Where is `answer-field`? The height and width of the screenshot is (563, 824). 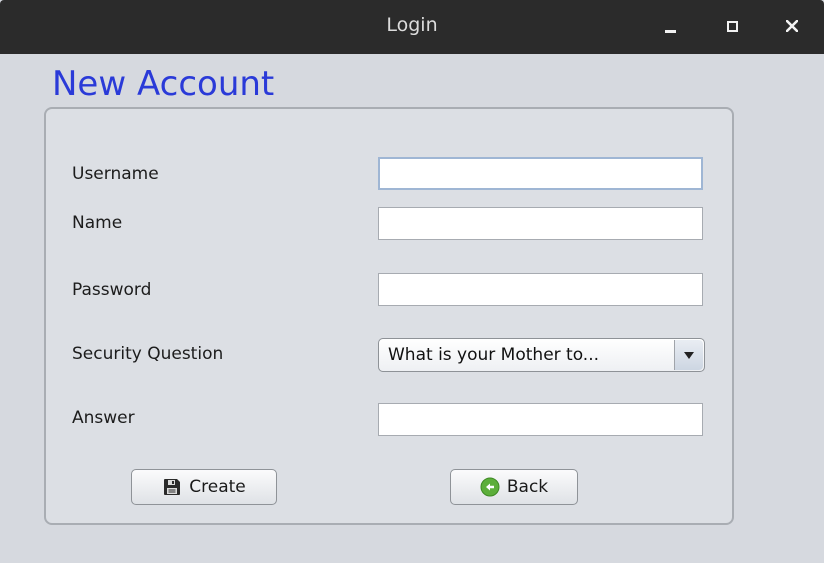
answer-field is located at coordinates (540, 419).